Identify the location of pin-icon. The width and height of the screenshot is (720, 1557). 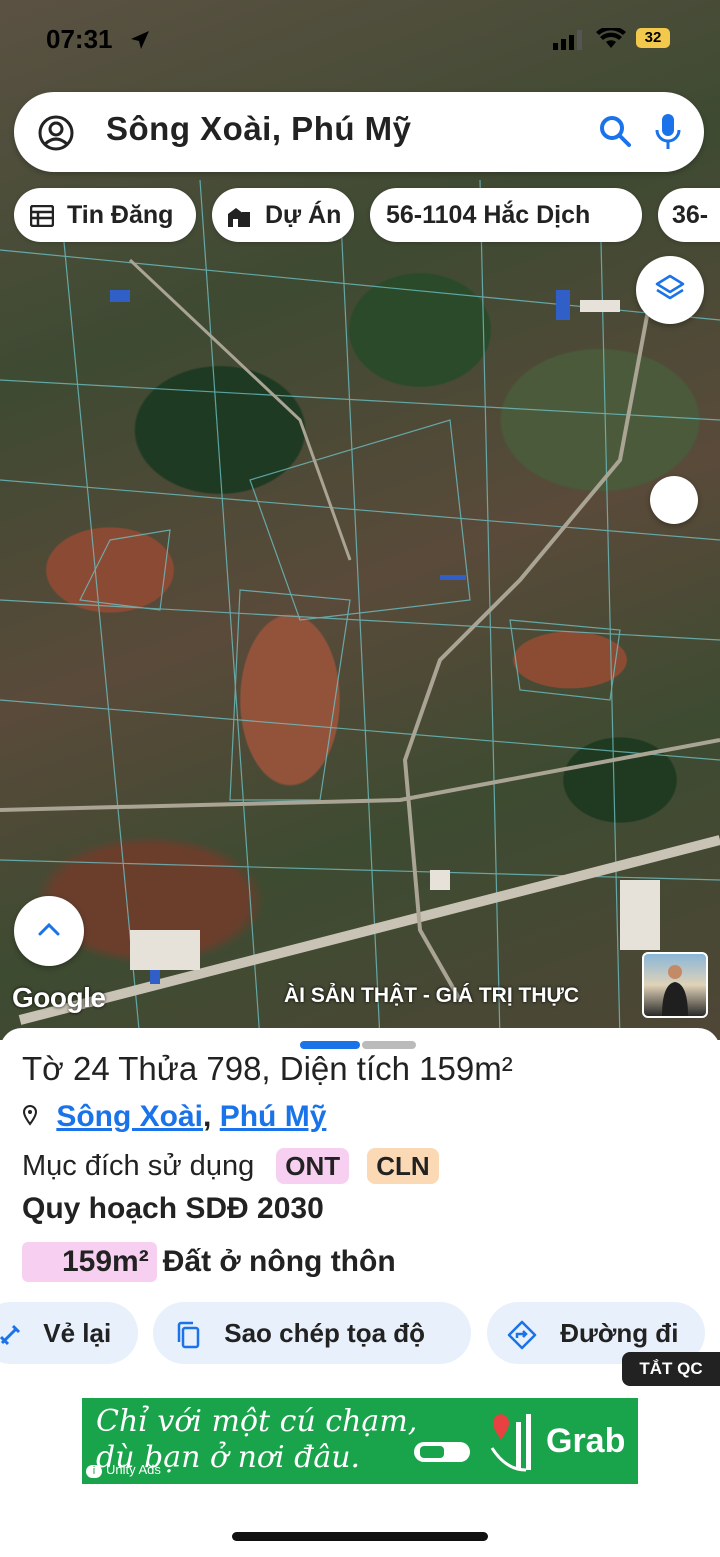
(34, 1116).